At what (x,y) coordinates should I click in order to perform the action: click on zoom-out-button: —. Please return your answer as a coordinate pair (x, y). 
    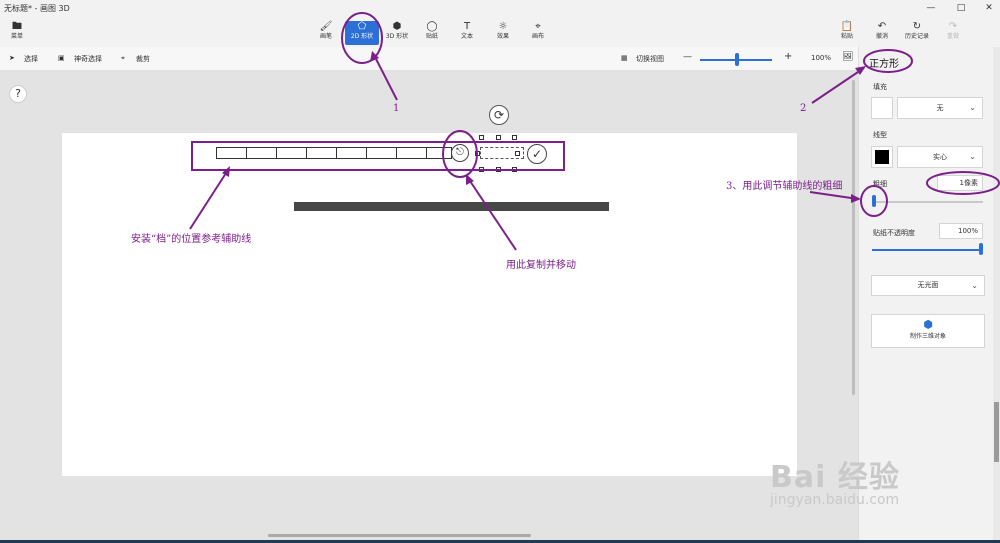
    Looking at the image, I should click on (687, 57).